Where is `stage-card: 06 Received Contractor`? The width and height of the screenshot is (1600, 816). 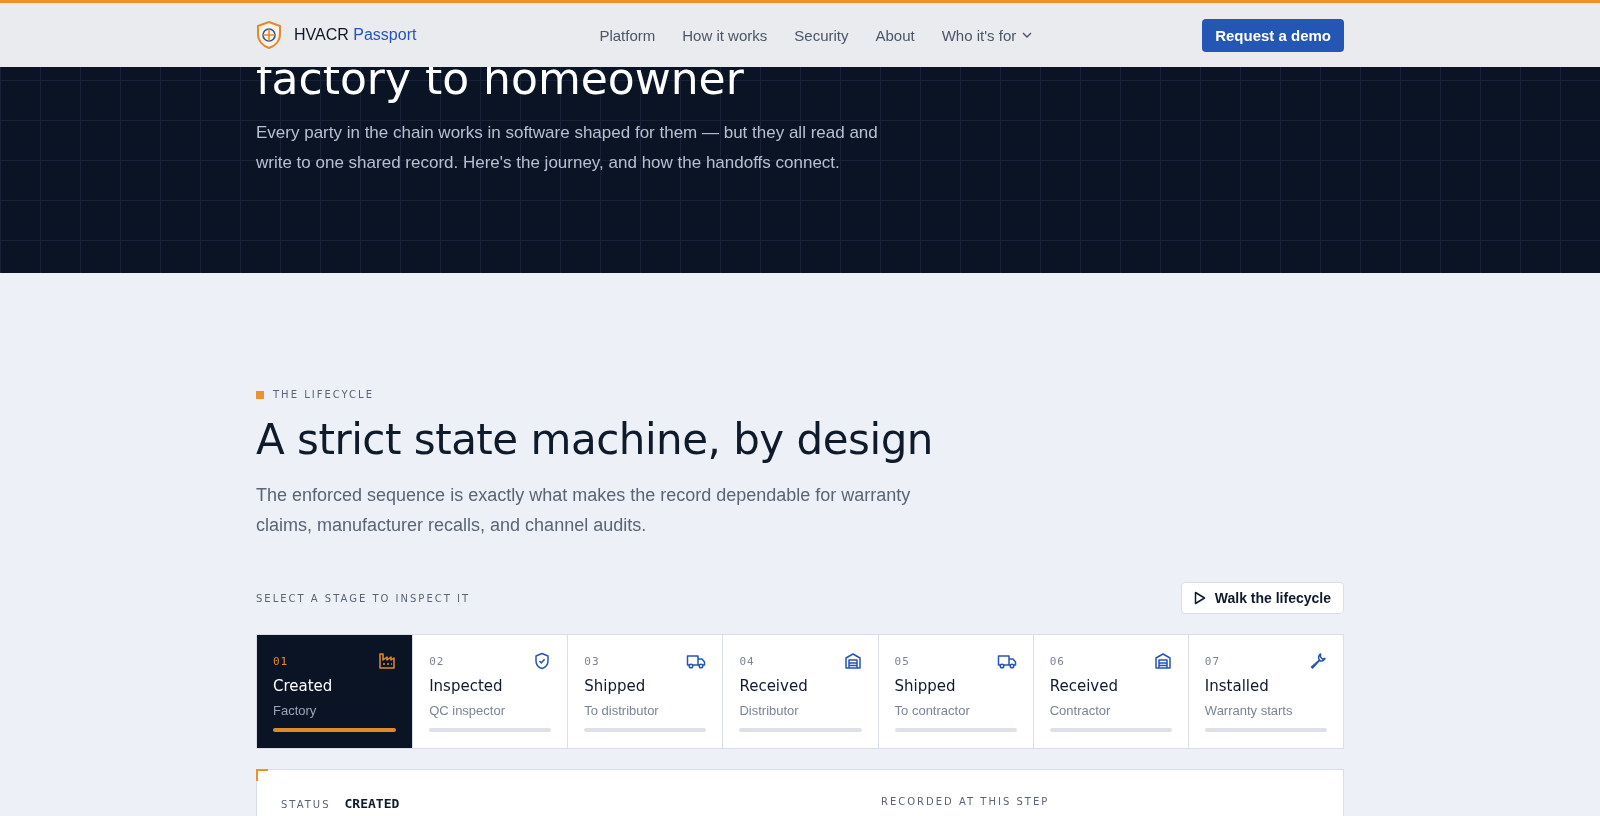 stage-card: 06 Received Contractor is located at coordinates (1110, 691).